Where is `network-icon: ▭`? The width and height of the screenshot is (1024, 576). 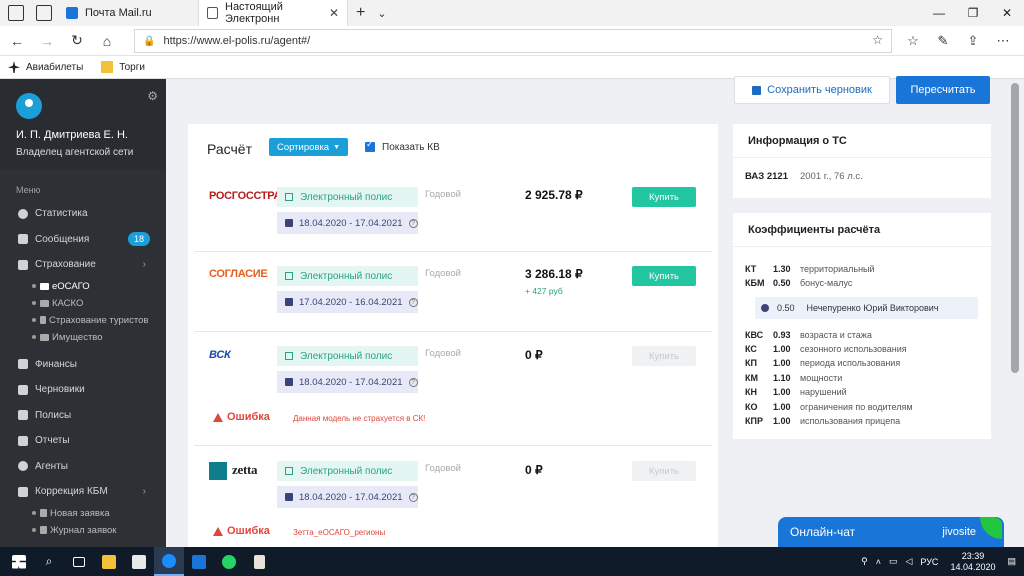 network-icon: ▭ is located at coordinates (893, 561).